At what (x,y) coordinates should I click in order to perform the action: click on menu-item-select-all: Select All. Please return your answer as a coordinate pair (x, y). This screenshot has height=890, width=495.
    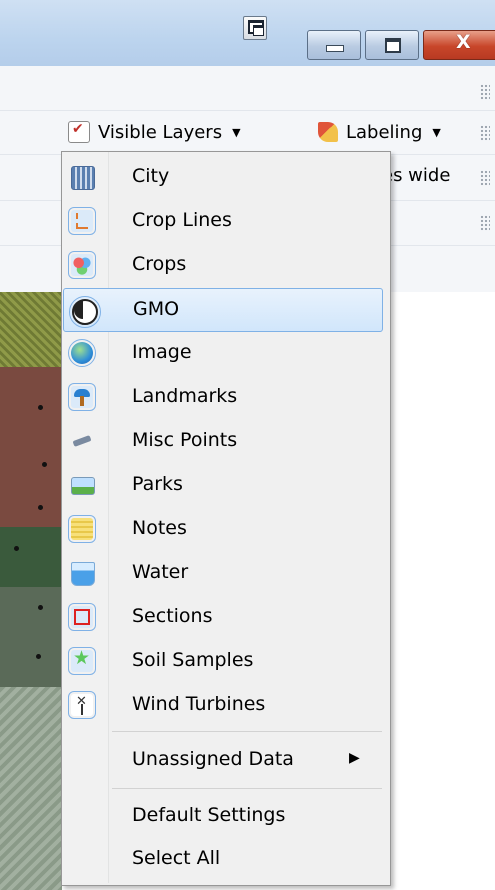
    Looking at the image, I should click on (224, 859).